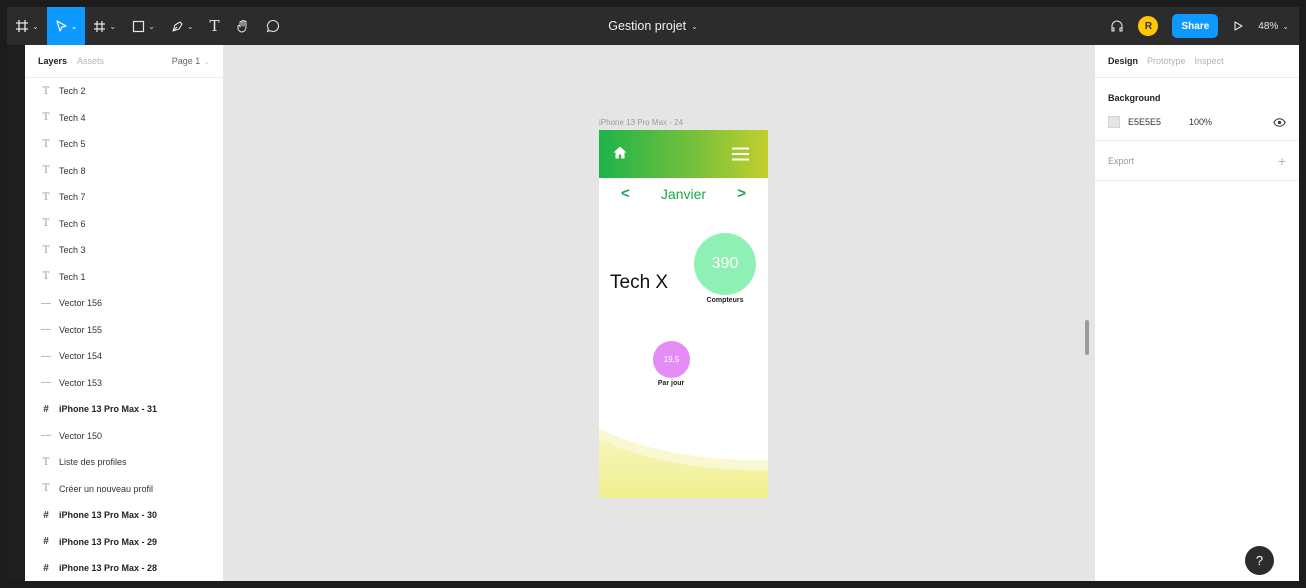 This screenshot has width=1306, height=588. I want to click on next-month-arrow: >, so click(741, 193).